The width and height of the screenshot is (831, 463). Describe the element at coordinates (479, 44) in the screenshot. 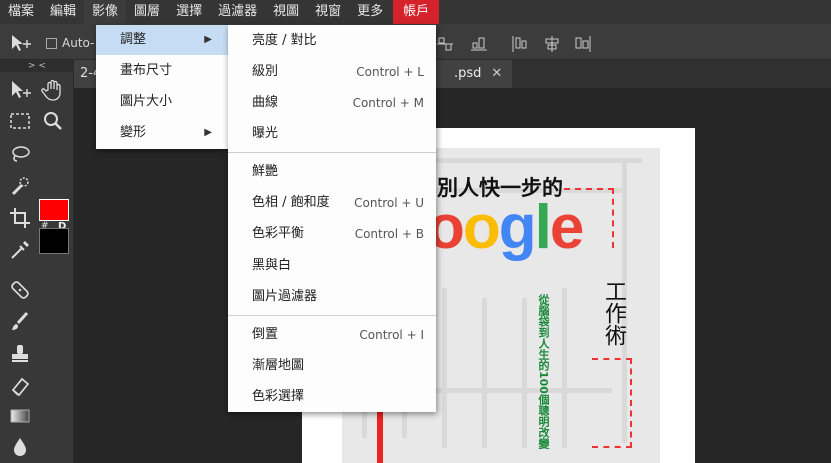

I see `align-bottom-icon` at that location.